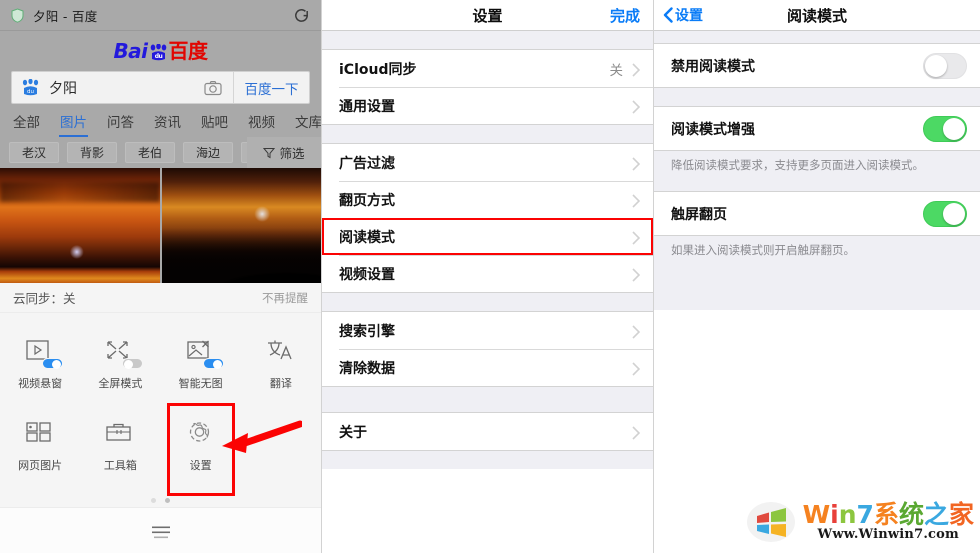 The width and height of the screenshot is (980, 553). Describe the element at coordinates (120, 364) in the screenshot. I see `tool-fullscreen: 全屏模式` at that location.